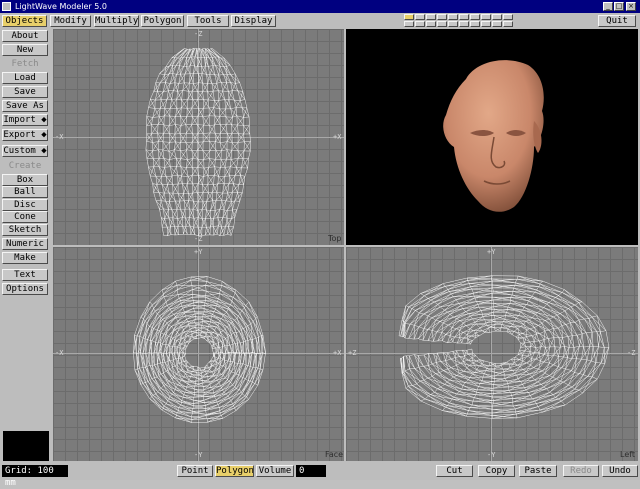 Image resolution: width=640 pixels, height=489 pixels. I want to click on viewport-label-left: Left, so click(627, 454).